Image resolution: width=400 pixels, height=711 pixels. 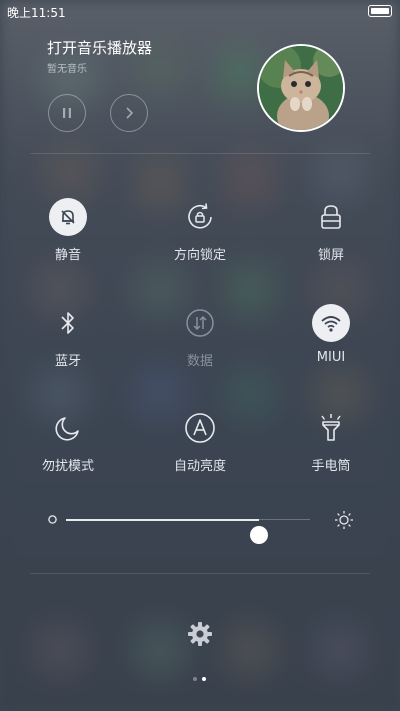 I want to click on kitten-photo, so click(x=301, y=88).